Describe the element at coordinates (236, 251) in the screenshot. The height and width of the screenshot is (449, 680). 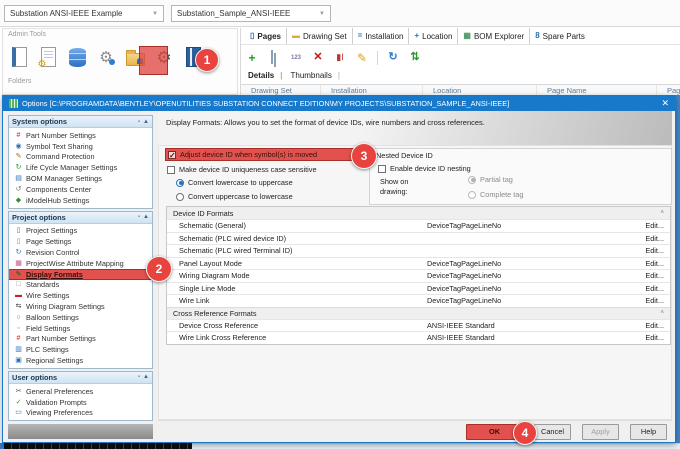
I see `format-name: Schematic (PLC wired Terminal ID)` at that location.